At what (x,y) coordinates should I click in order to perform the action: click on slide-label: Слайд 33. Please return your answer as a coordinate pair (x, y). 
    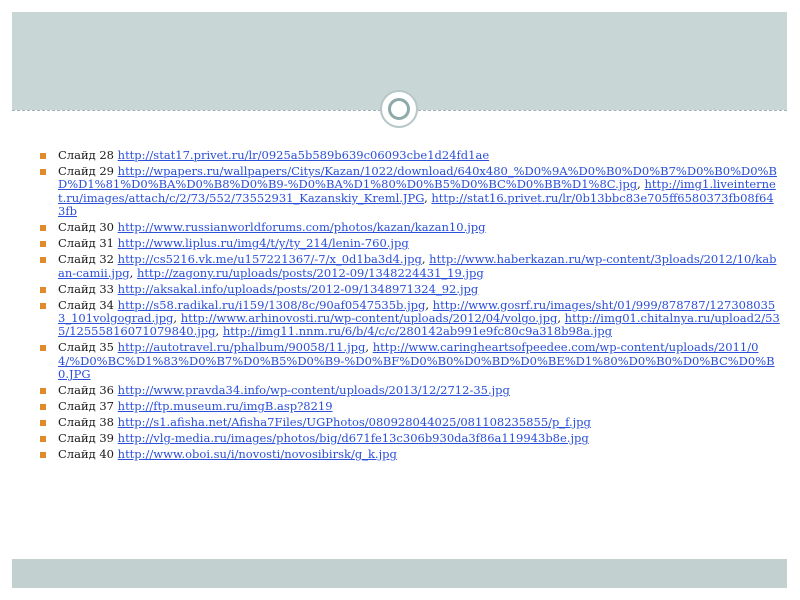
    Looking at the image, I should click on (86, 288).